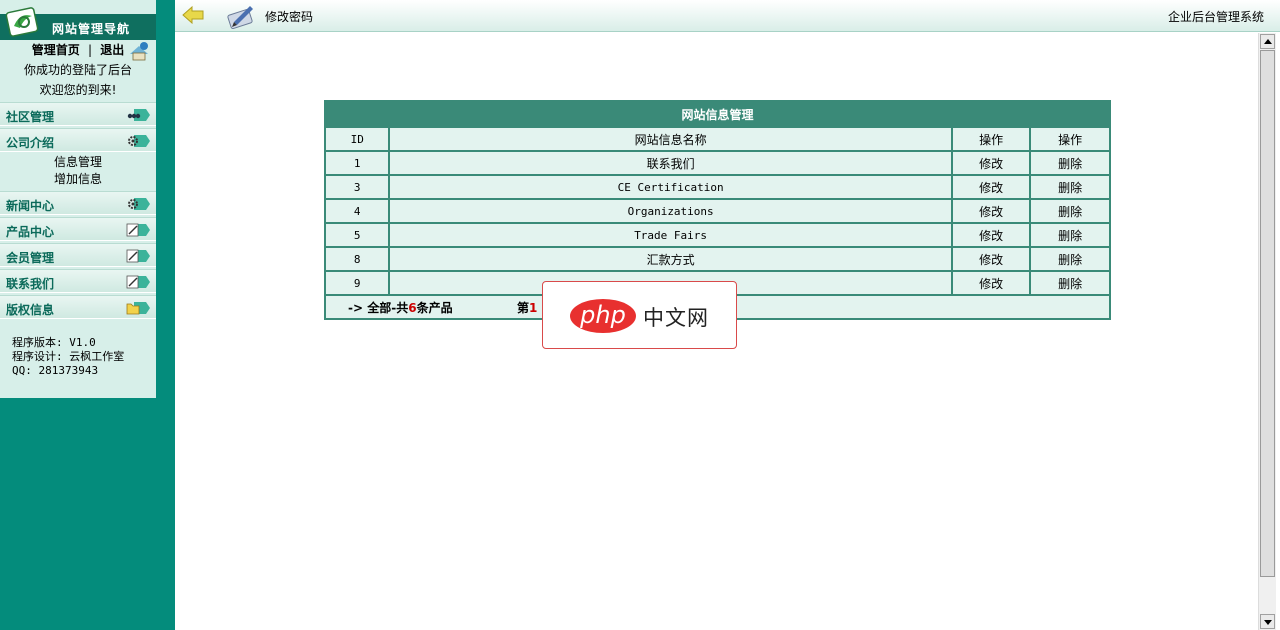 This screenshot has width=1280, height=630. I want to click on watermark-site-text: 中文网, so click(676, 318).